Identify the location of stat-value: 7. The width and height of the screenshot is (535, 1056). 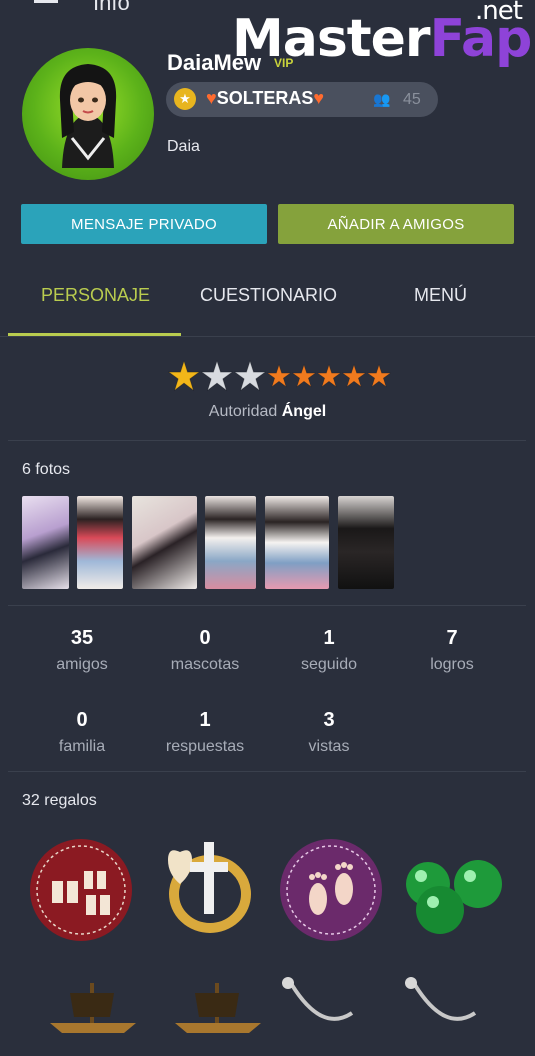
(452, 638).